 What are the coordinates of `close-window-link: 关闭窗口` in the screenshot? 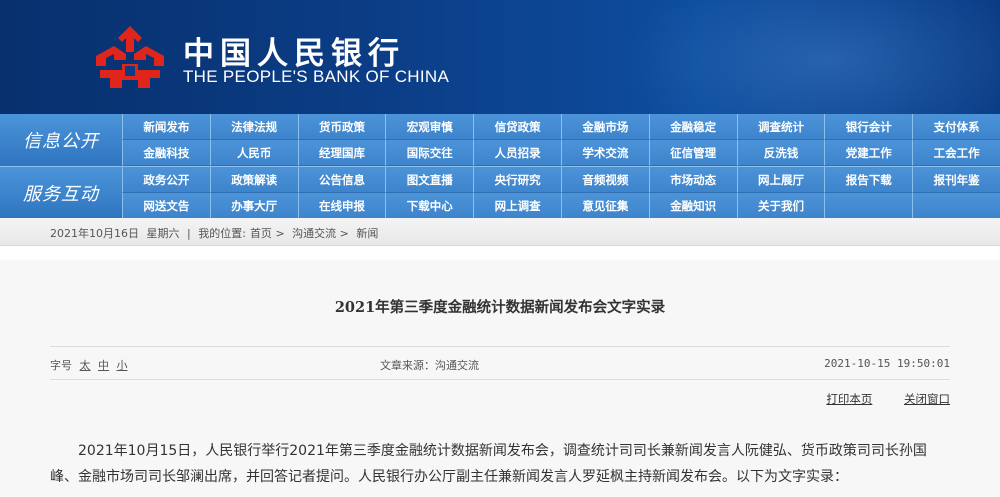 It's located at (927, 399).